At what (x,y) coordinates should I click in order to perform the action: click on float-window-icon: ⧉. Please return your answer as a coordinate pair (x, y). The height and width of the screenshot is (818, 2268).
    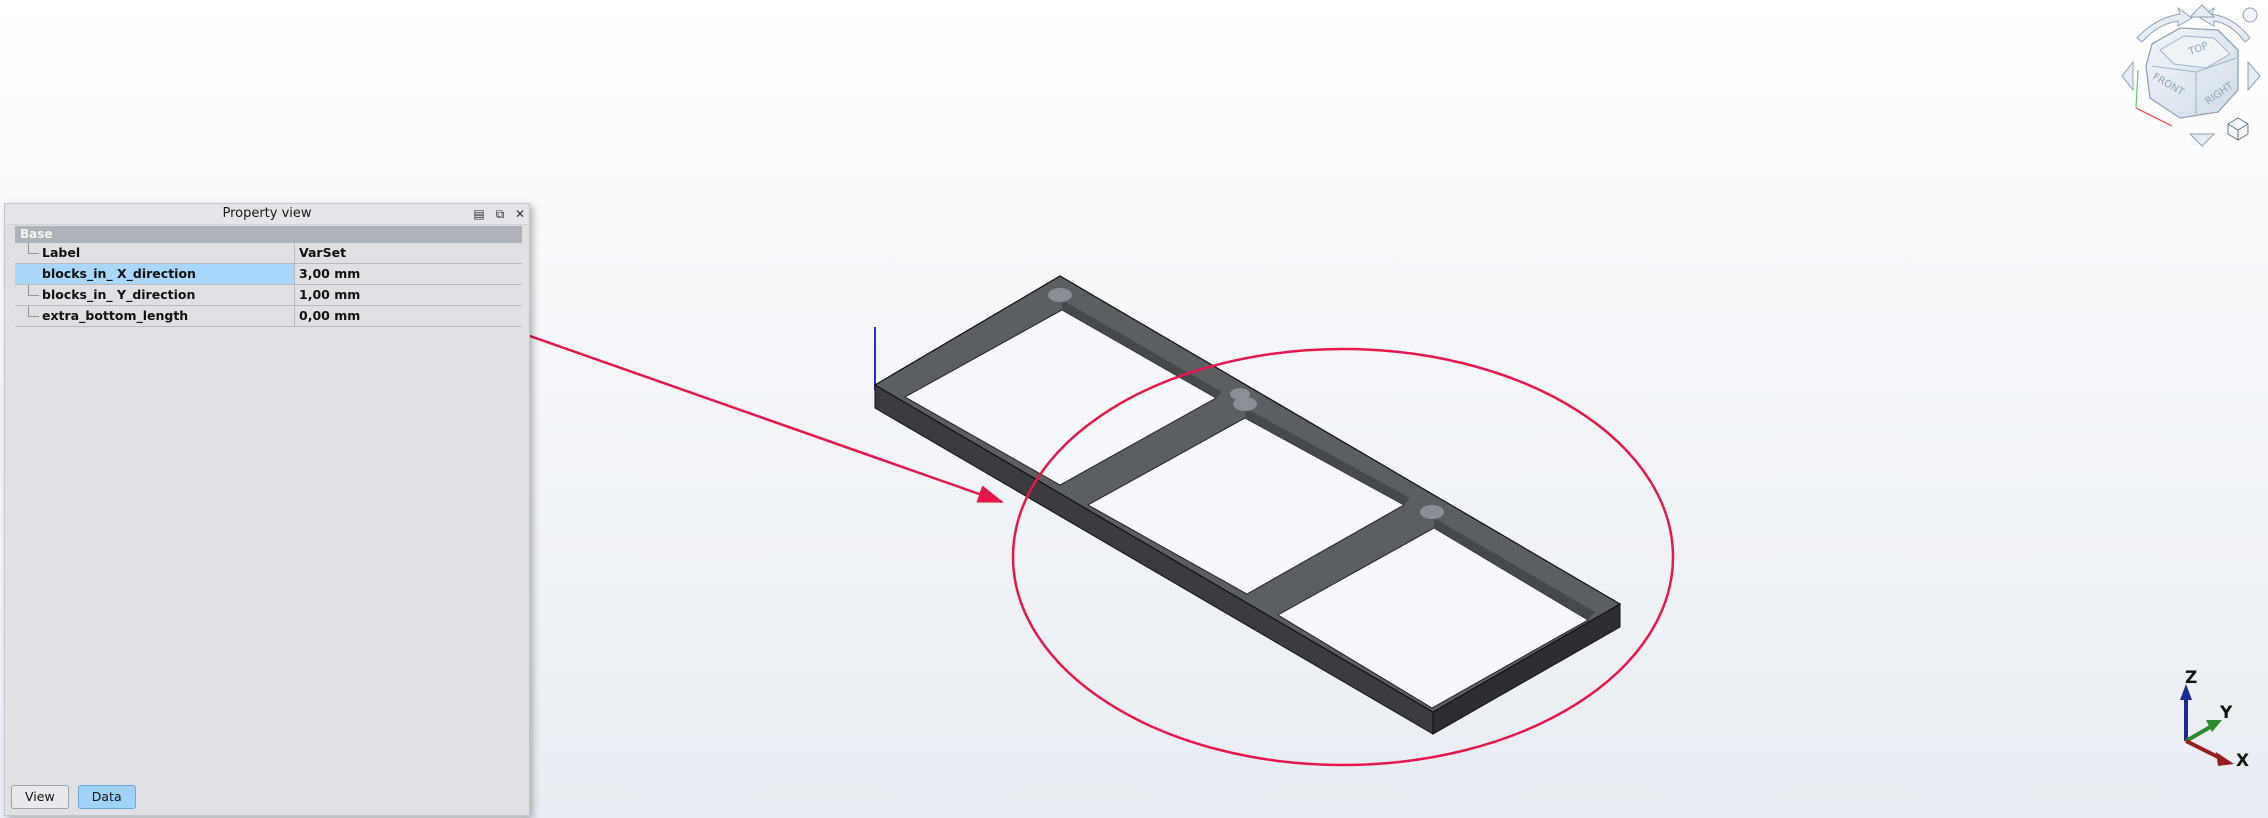
    Looking at the image, I should click on (500, 214).